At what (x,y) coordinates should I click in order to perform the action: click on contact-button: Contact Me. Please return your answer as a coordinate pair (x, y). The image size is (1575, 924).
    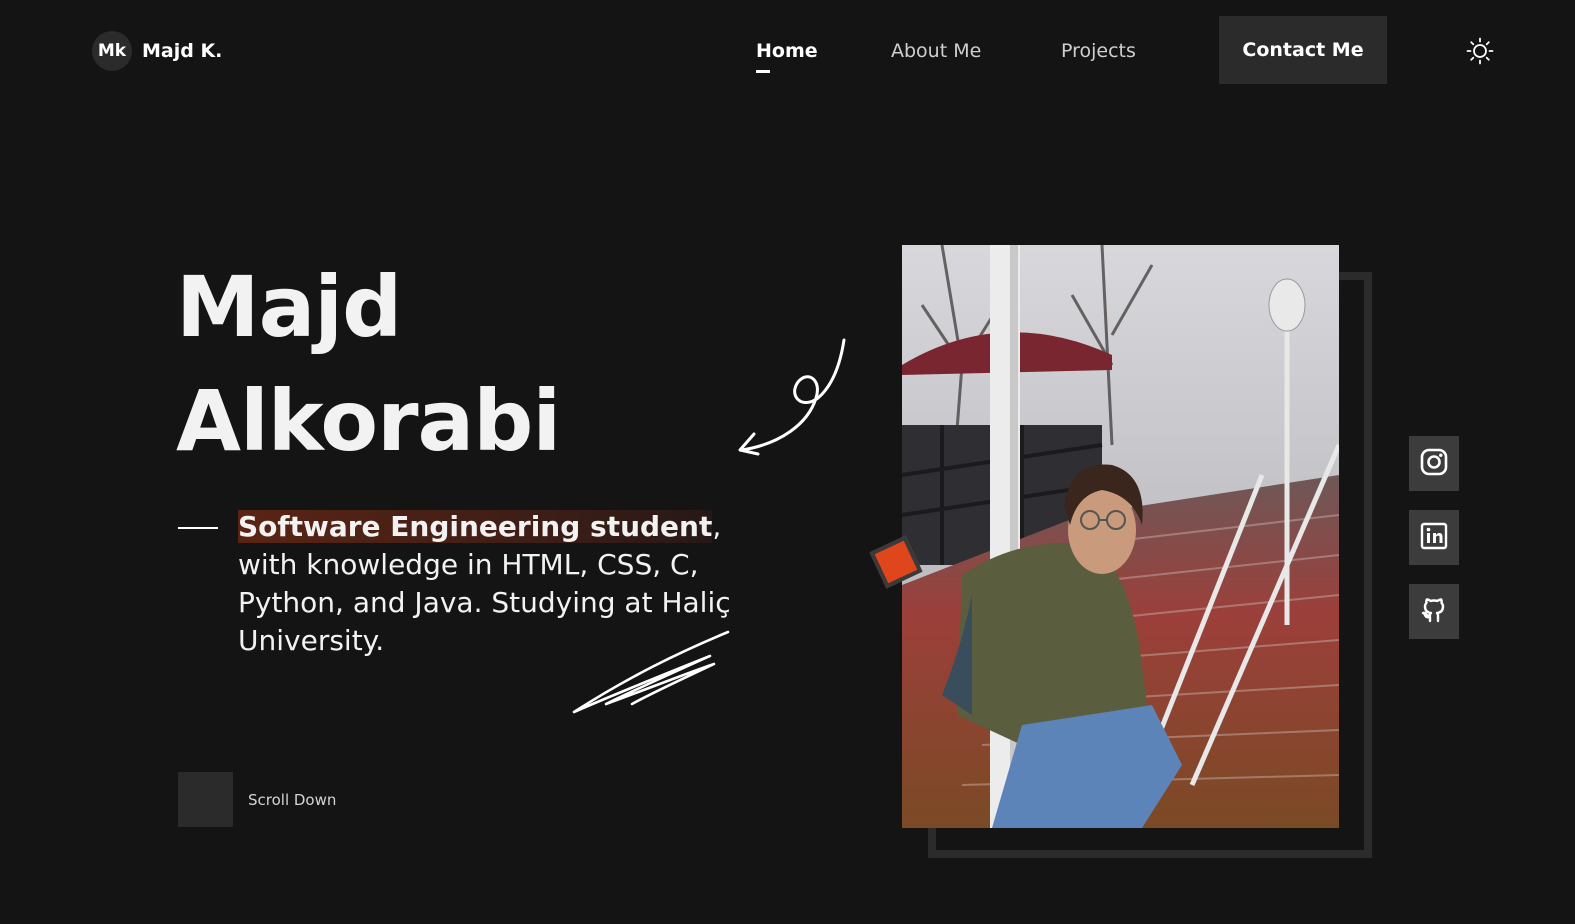
    Looking at the image, I should click on (1303, 50).